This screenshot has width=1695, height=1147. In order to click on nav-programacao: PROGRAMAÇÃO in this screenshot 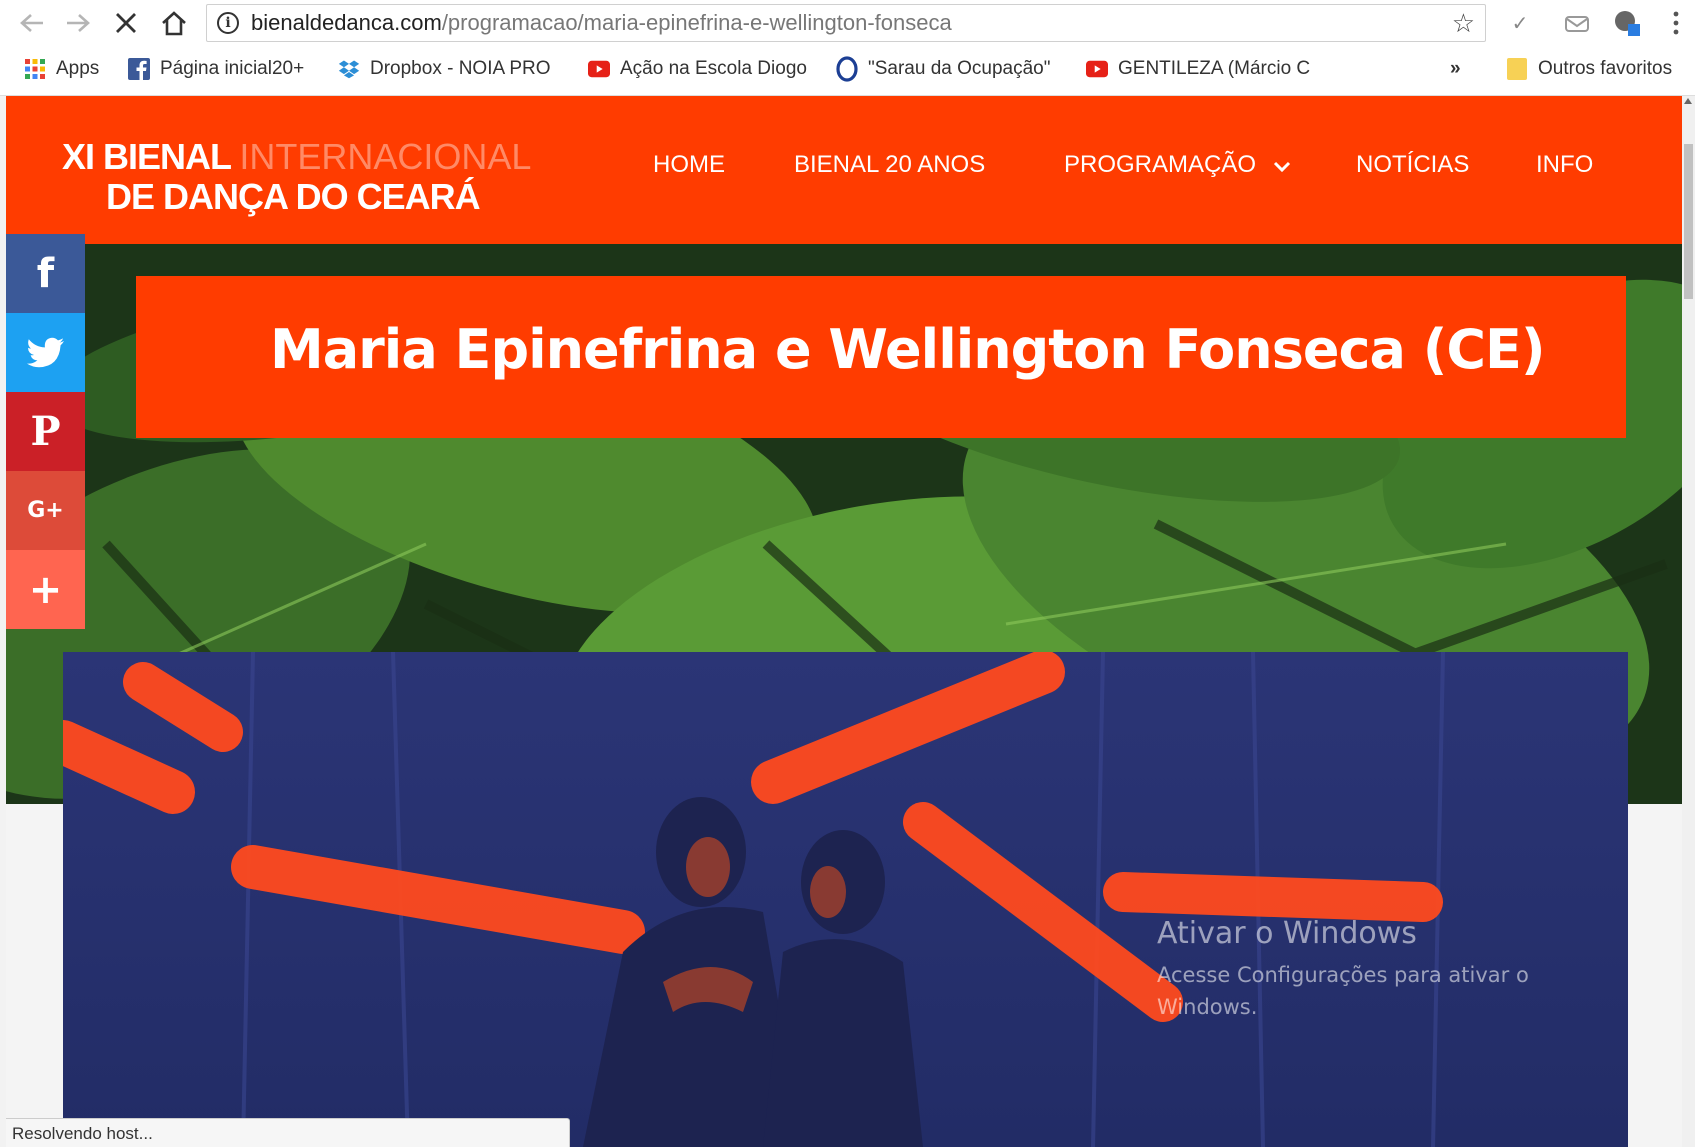, I will do `click(1177, 165)`.